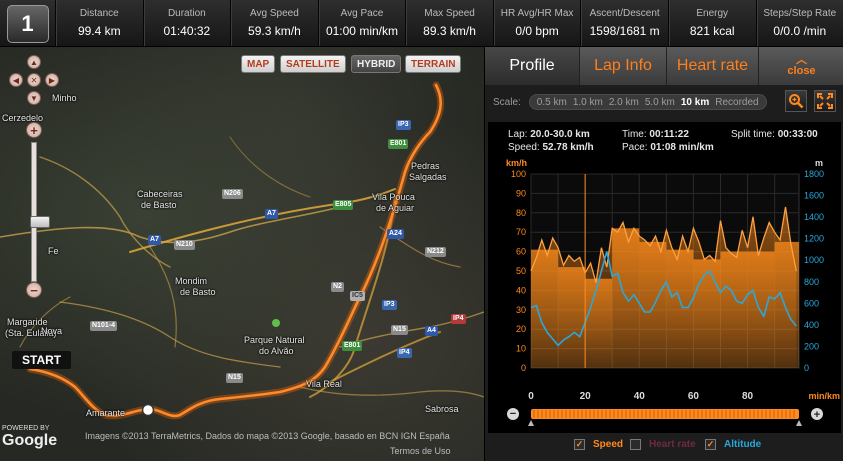 This screenshot has width=843, height=461. I want to click on y-left-tick-label: 50, so click(521, 271).